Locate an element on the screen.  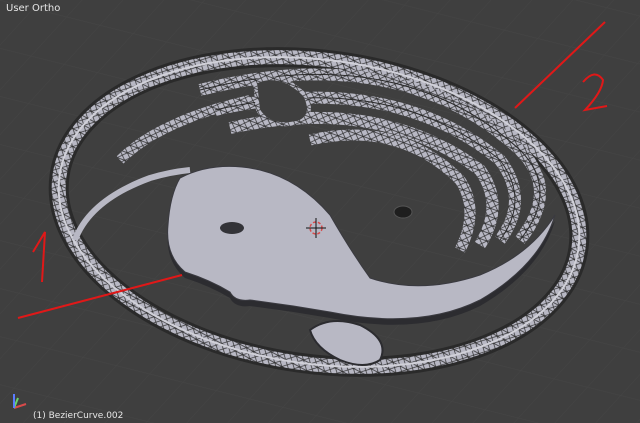
pin-object-mesh is located at coordinates (403, 212).